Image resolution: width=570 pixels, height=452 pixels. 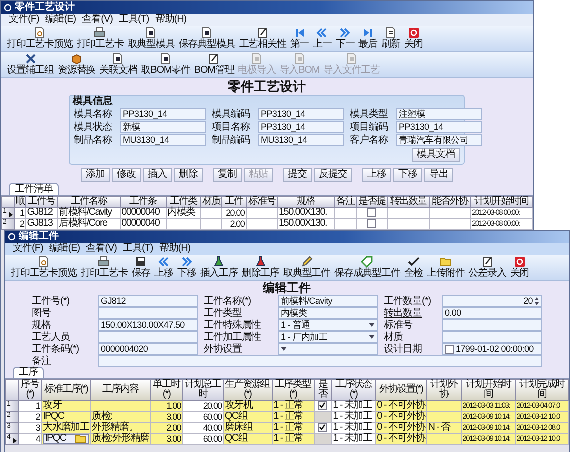 What do you see at coordinates (446, 267) in the screenshot?
I see `toolbar-button: 上传附件` at bounding box center [446, 267].